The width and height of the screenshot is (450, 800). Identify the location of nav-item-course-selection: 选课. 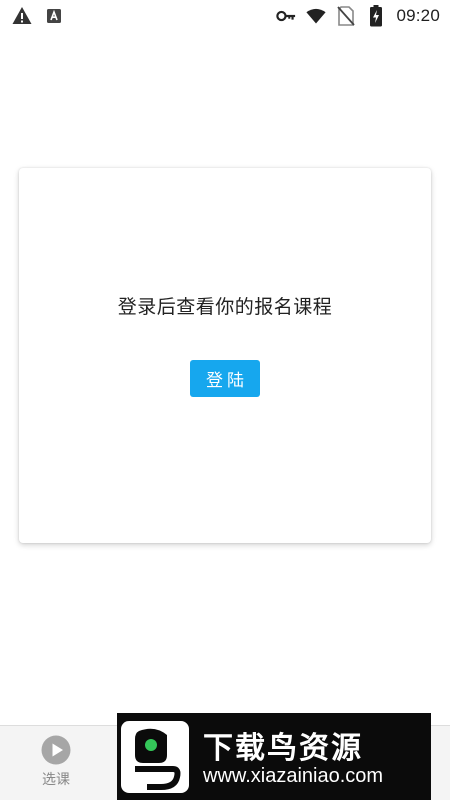
(56, 764).